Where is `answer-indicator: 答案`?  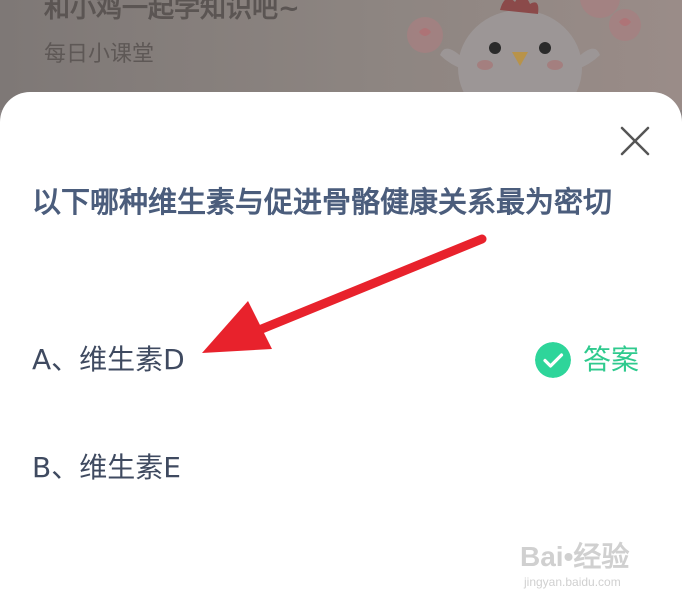 answer-indicator: 答案 is located at coordinates (587, 360).